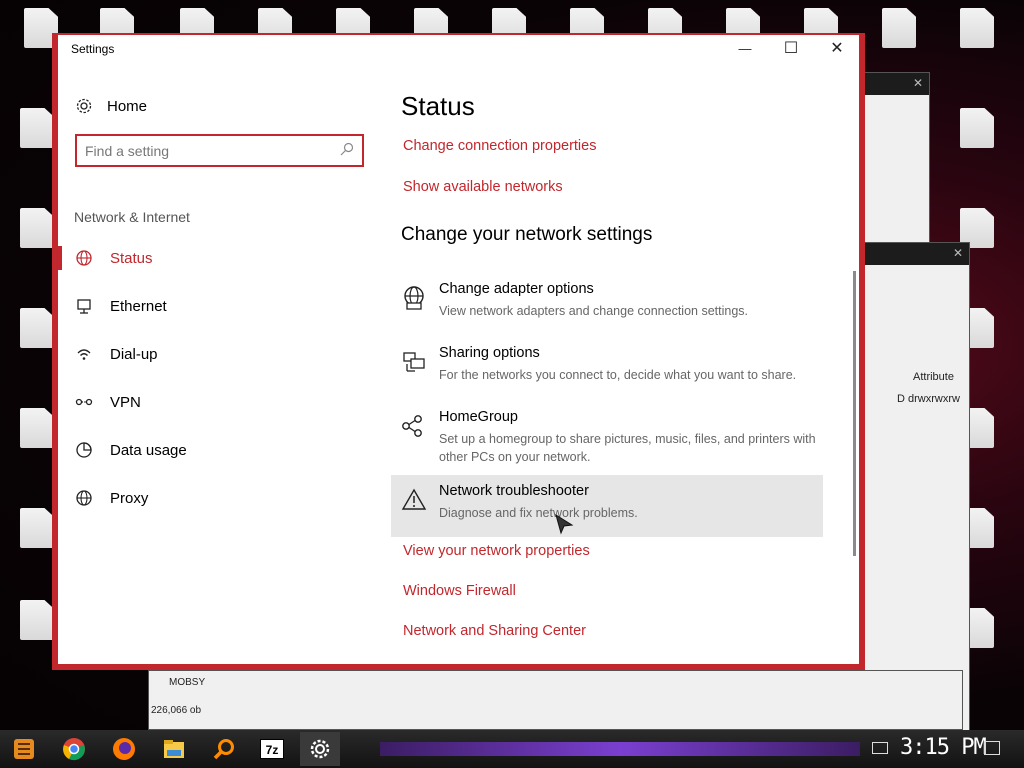 This screenshot has width=1024, height=768. I want to click on sidebar-item-status: Status, so click(208, 258).